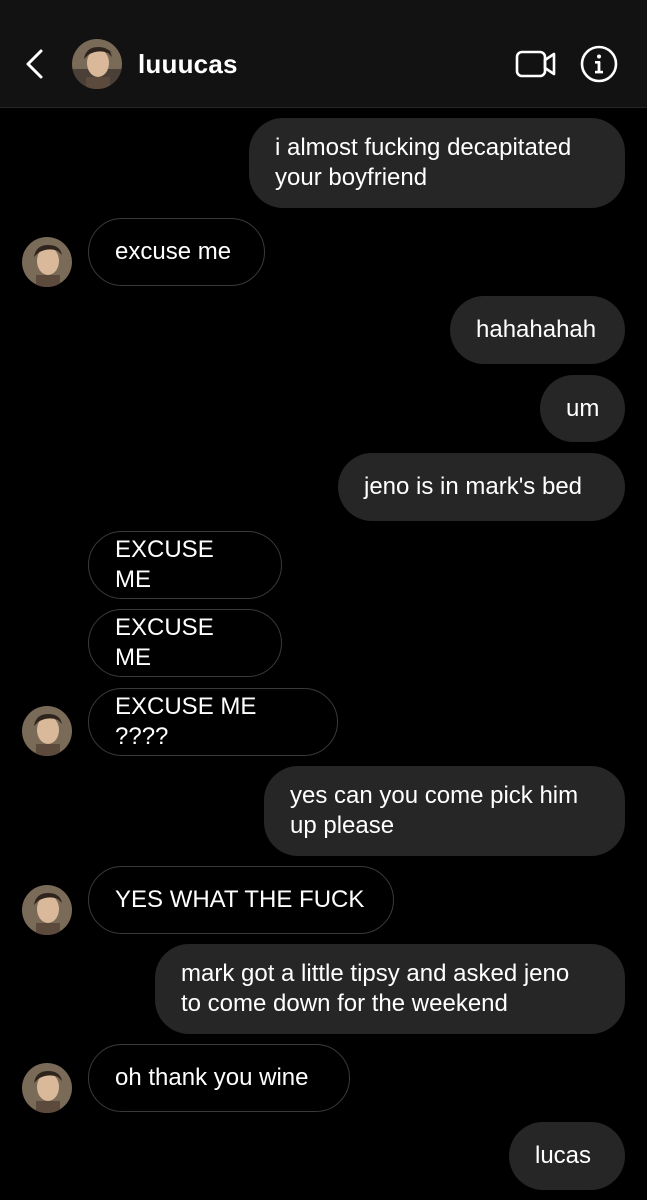 This screenshot has width=647, height=1200. I want to click on chevron-left-icon, so click(34, 64).